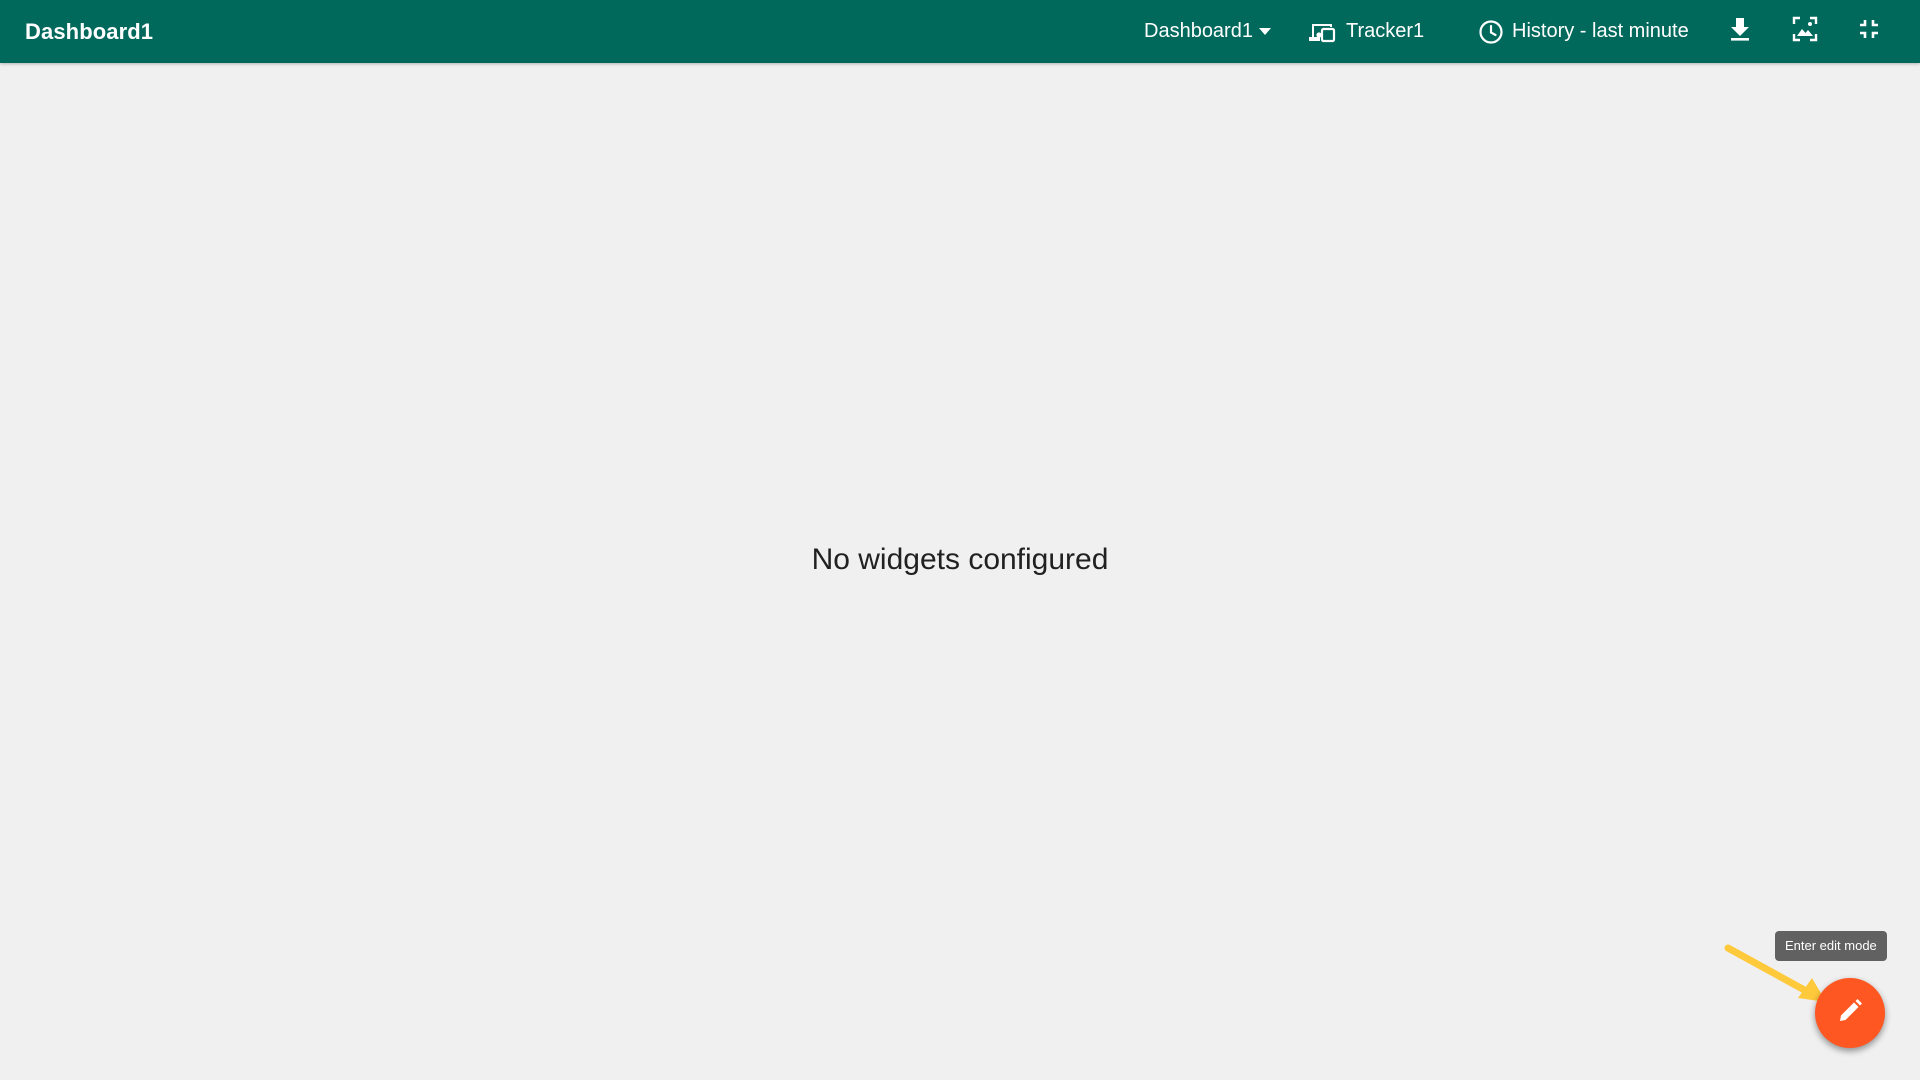  What do you see at coordinates (1495, 32) in the screenshot?
I see `clock-icon` at bounding box center [1495, 32].